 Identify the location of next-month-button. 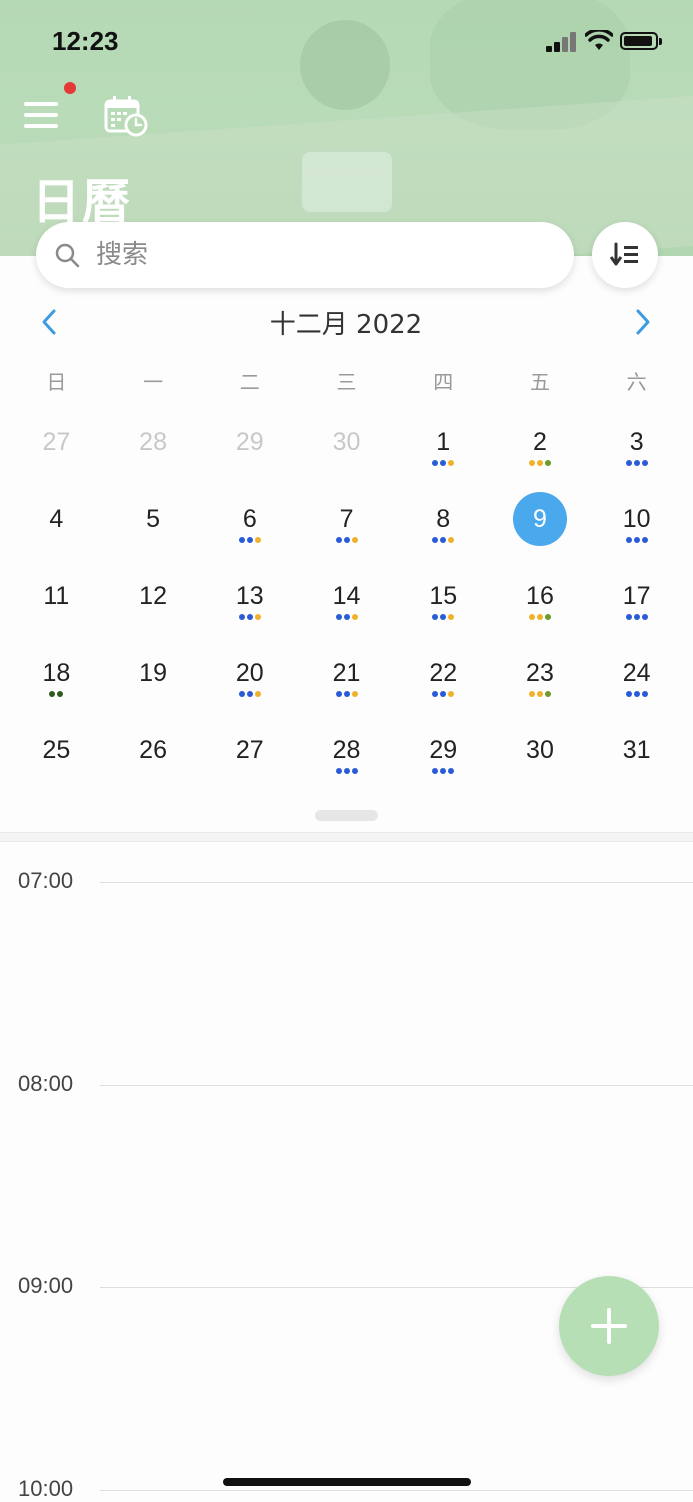
(643, 322).